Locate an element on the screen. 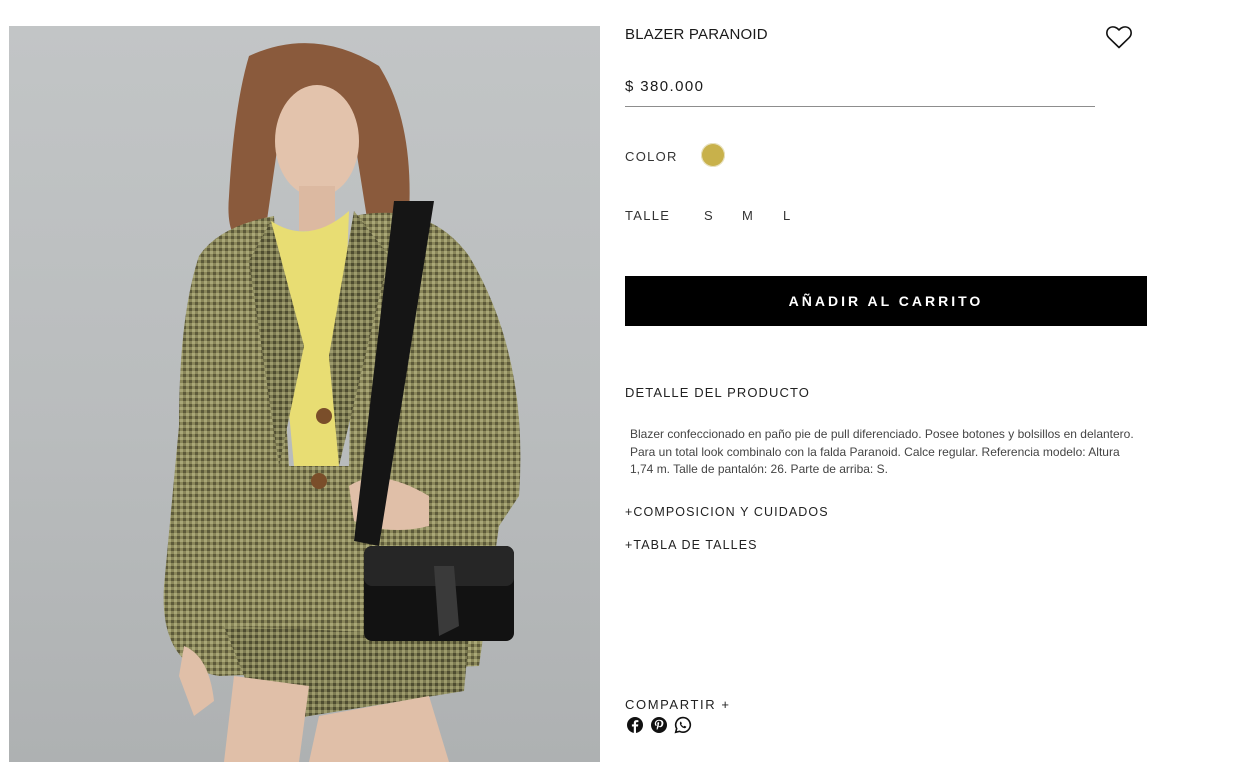 The width and height of the screenshot is (1238, 762). facebook-icon is located at coordinates (635, 725).